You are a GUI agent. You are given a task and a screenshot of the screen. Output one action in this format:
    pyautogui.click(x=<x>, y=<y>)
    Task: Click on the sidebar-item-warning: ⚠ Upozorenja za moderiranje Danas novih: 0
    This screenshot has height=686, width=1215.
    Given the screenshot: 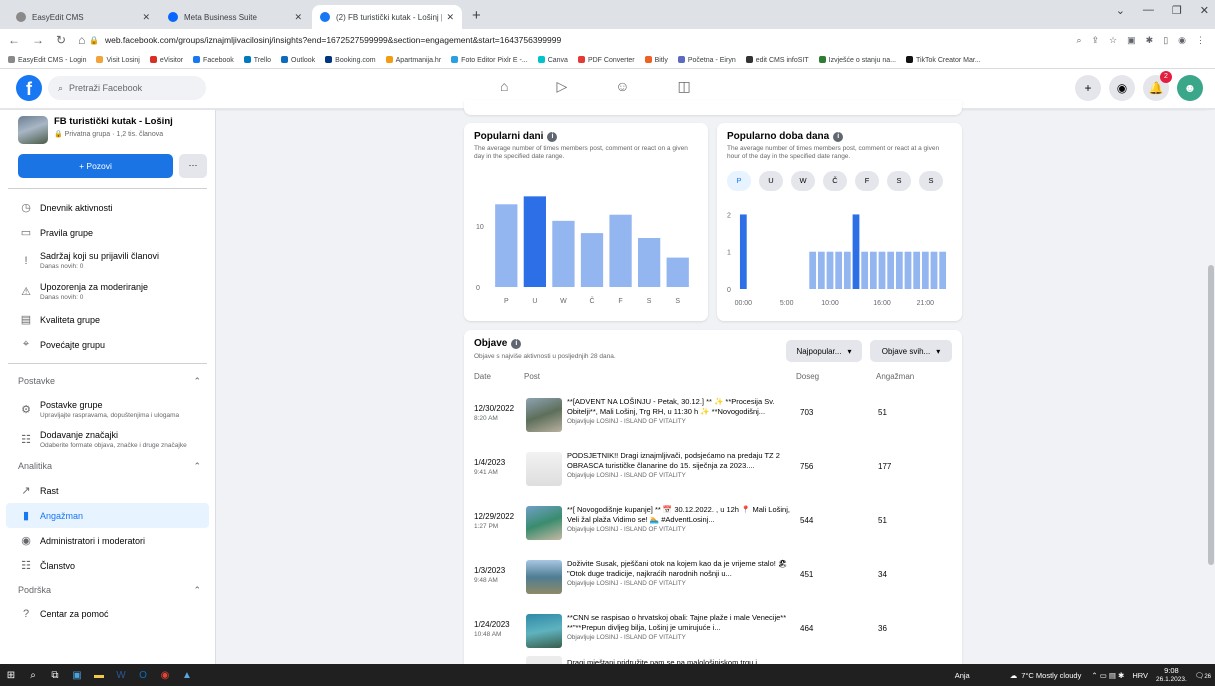 What is the action you would take?
    pyautogui.click(x=107, y=291)
    